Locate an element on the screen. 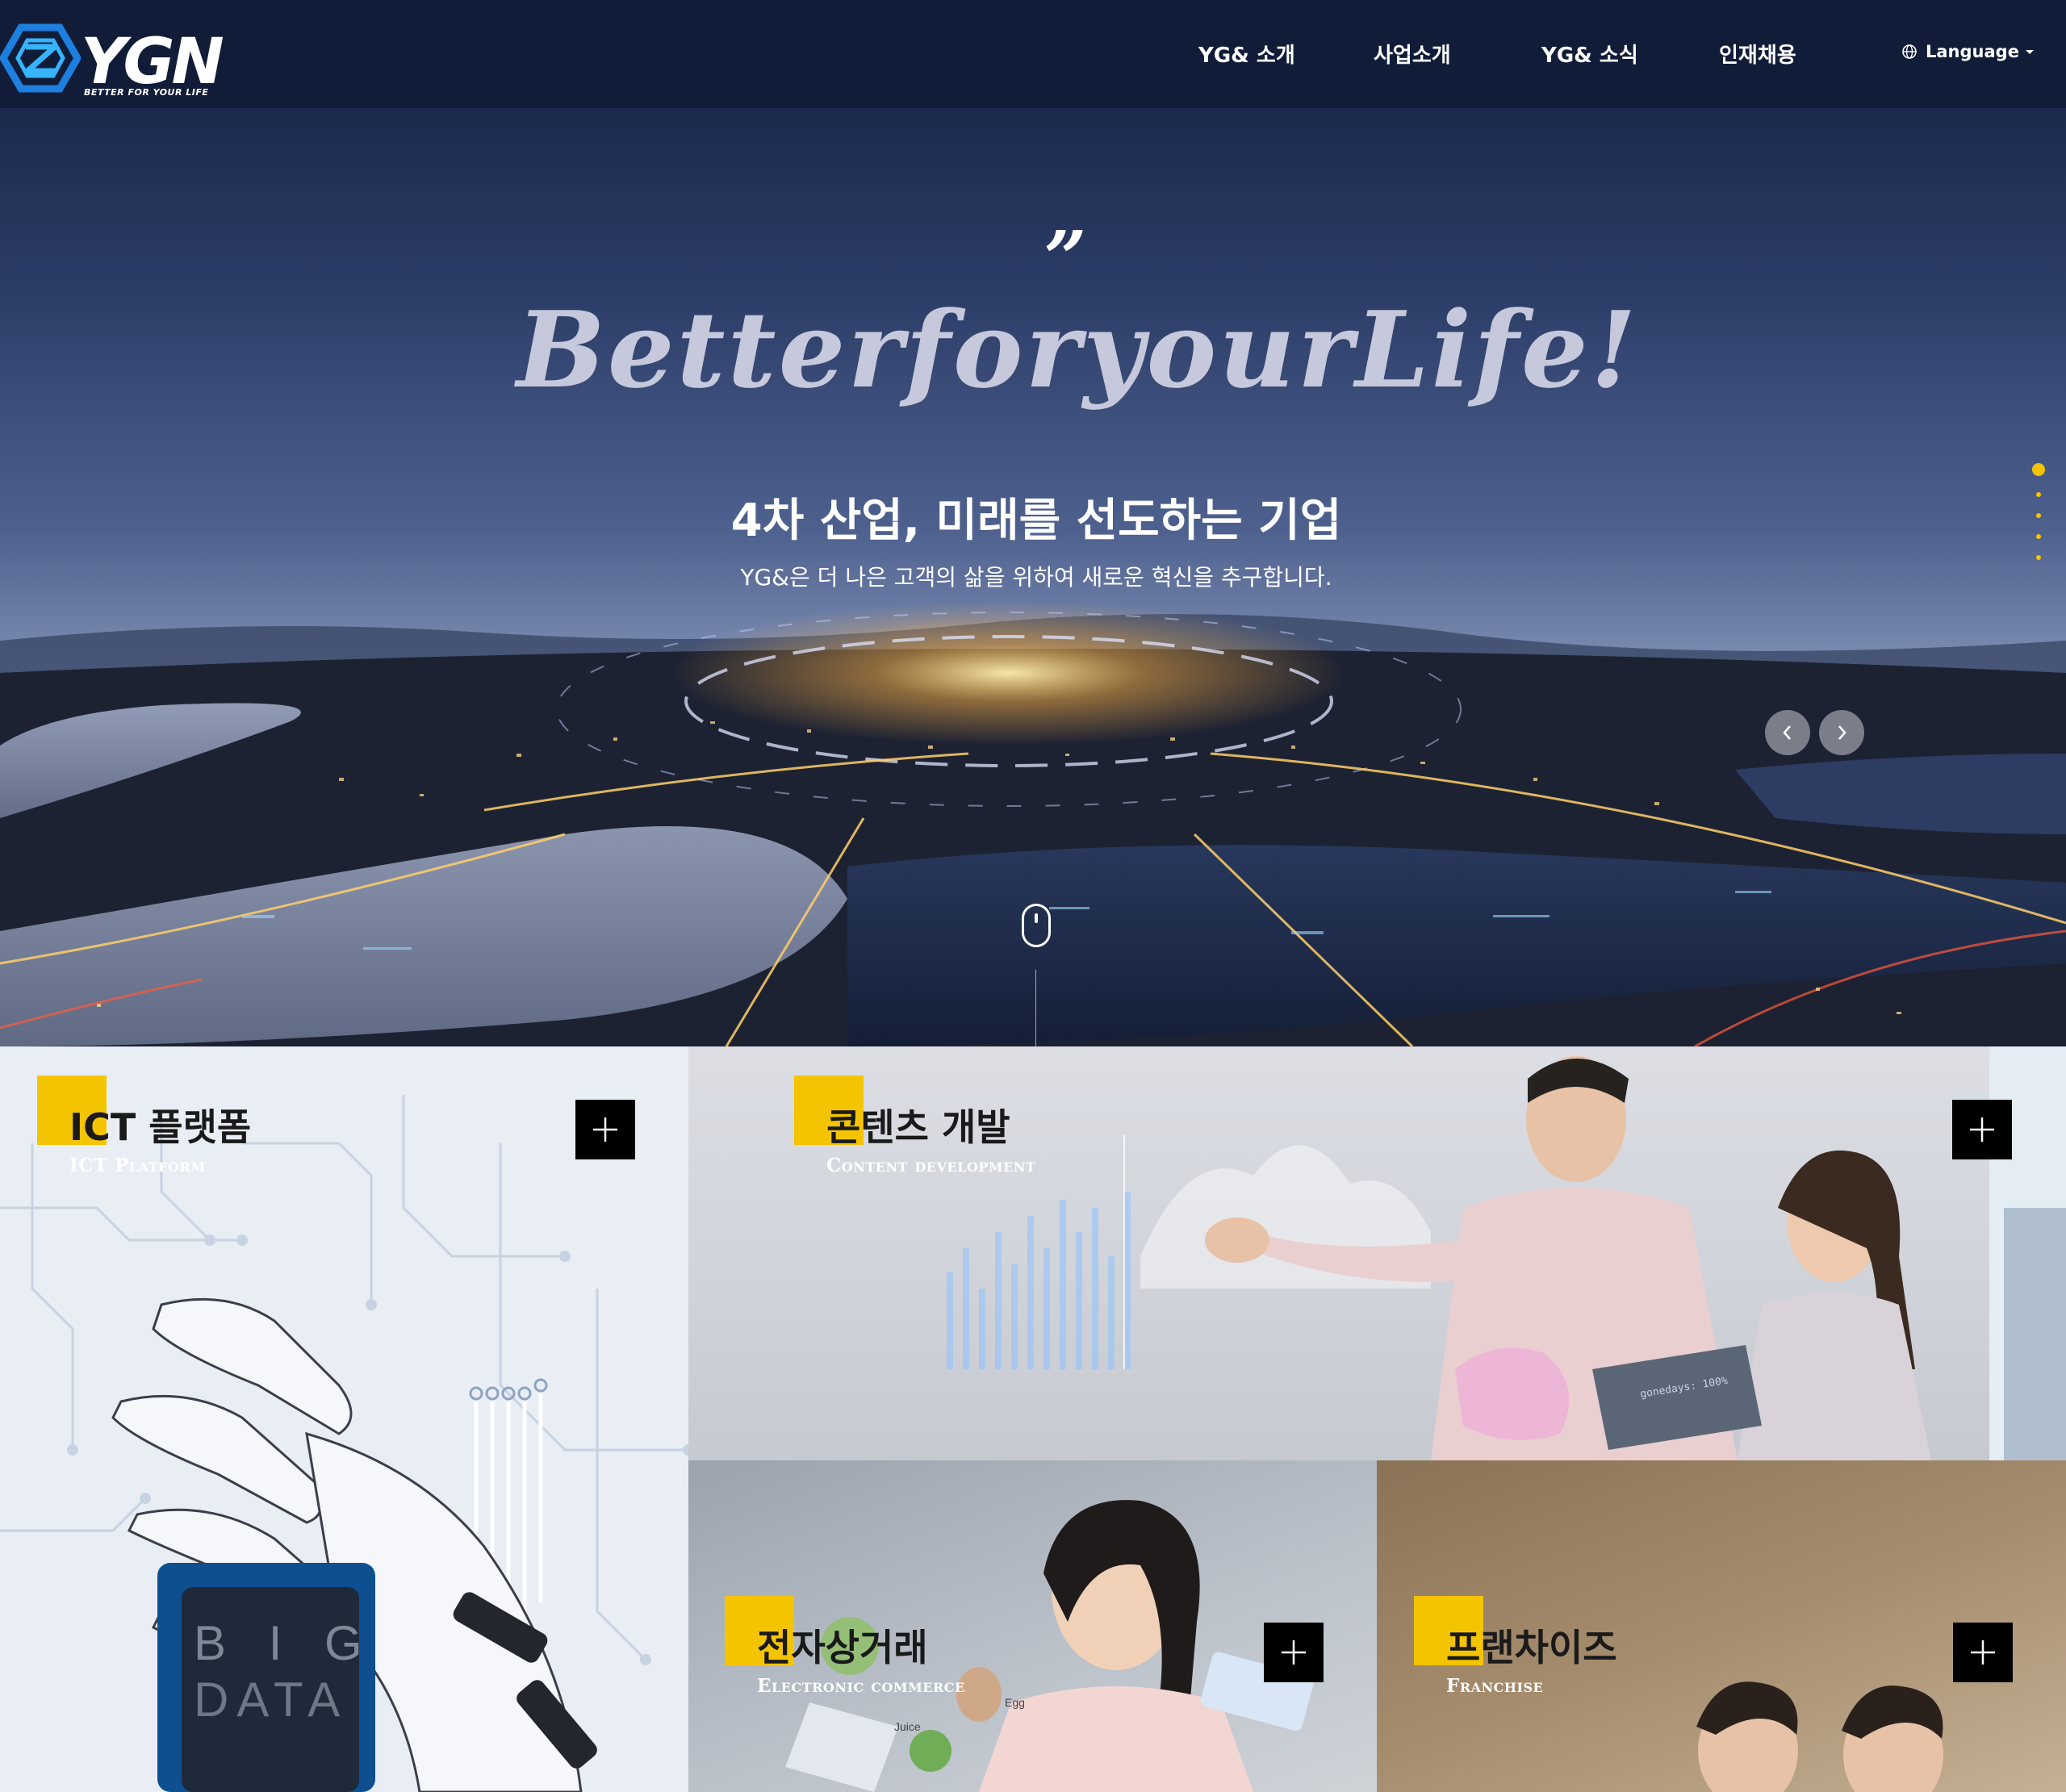 This screenshot has width=2066, height=1792. nav-item-about: YG& 소개 is located at coordinates (1246, 54).